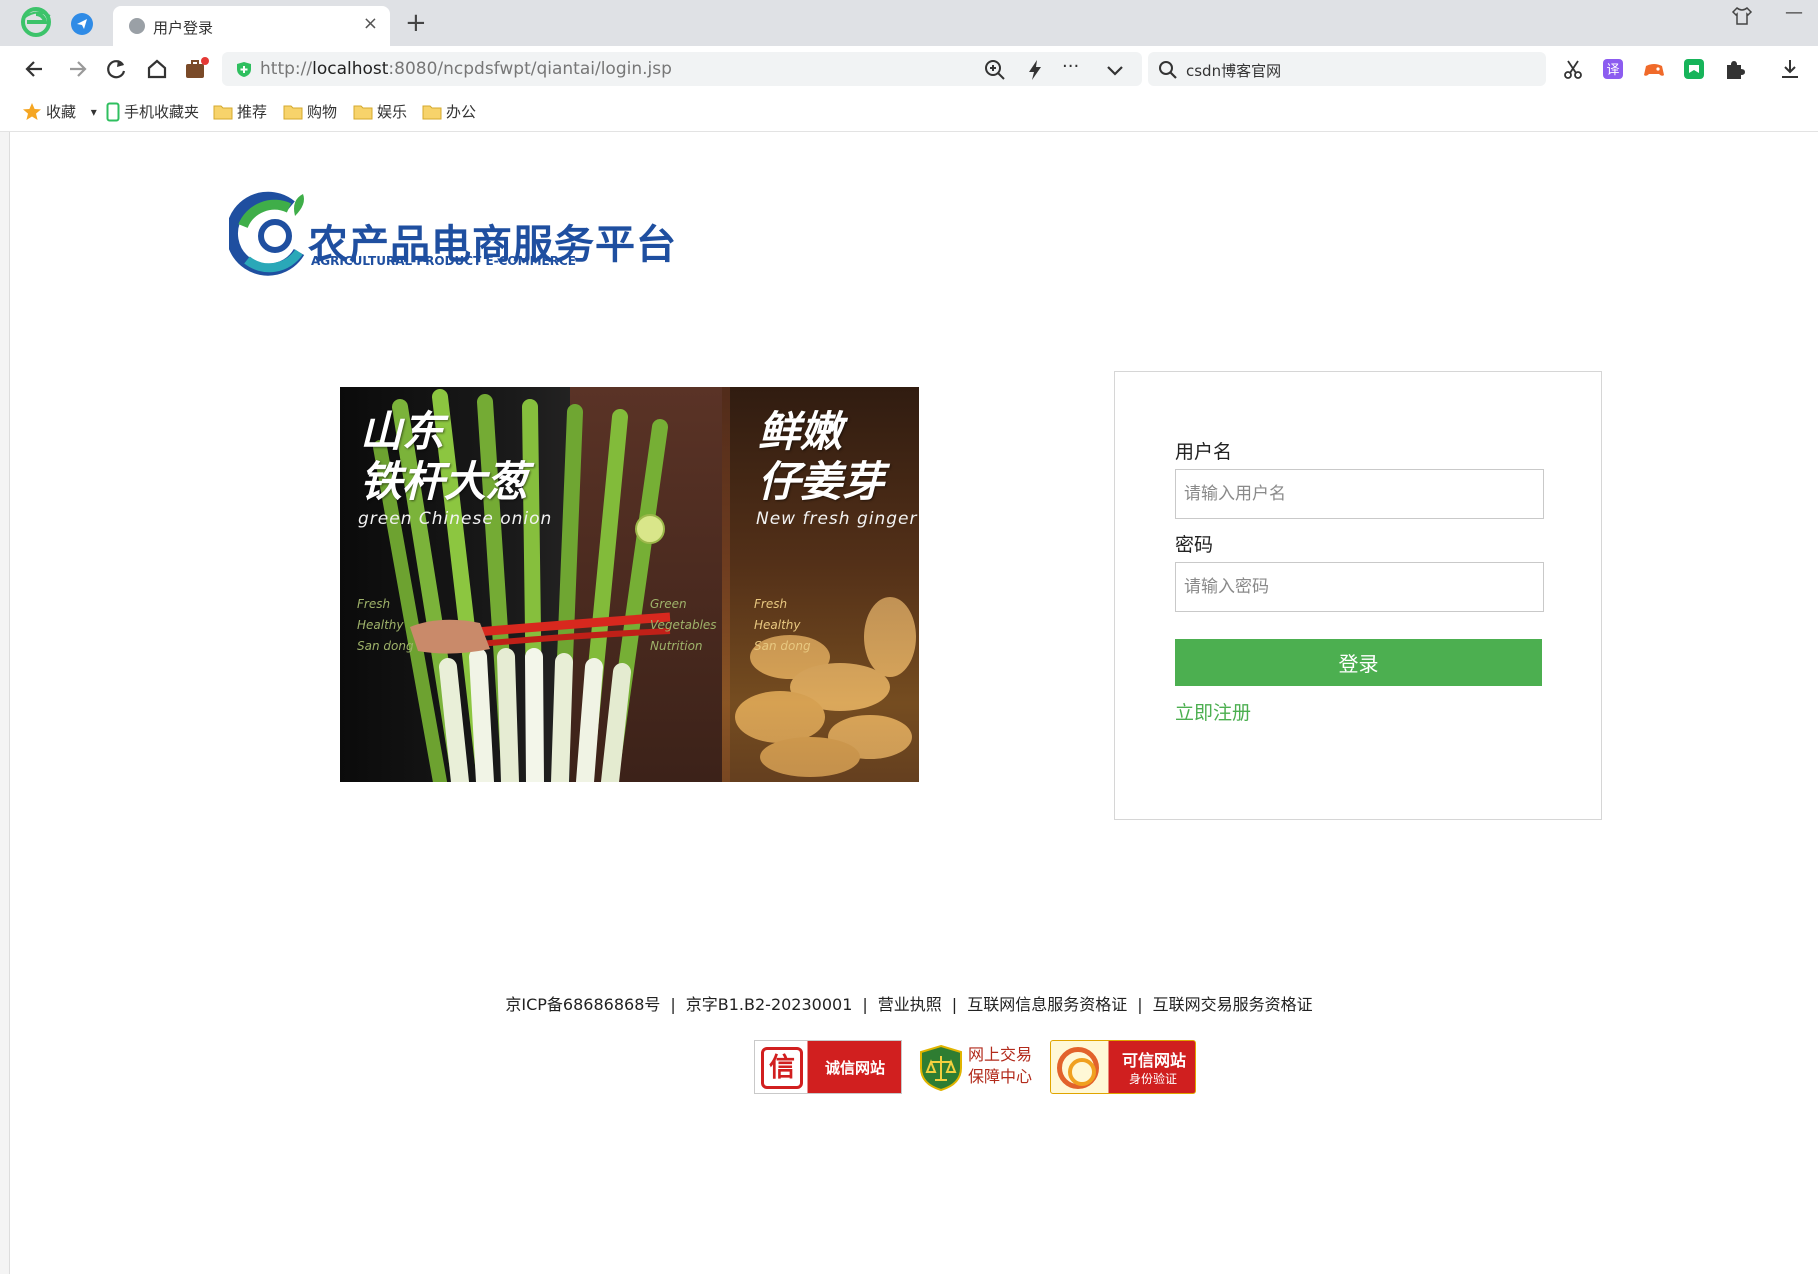 This screenshot has height=1274, width=1818. Describe the element at coordinates (668, 604) in the screenshot. I see `banner-tag: Green` at that location.